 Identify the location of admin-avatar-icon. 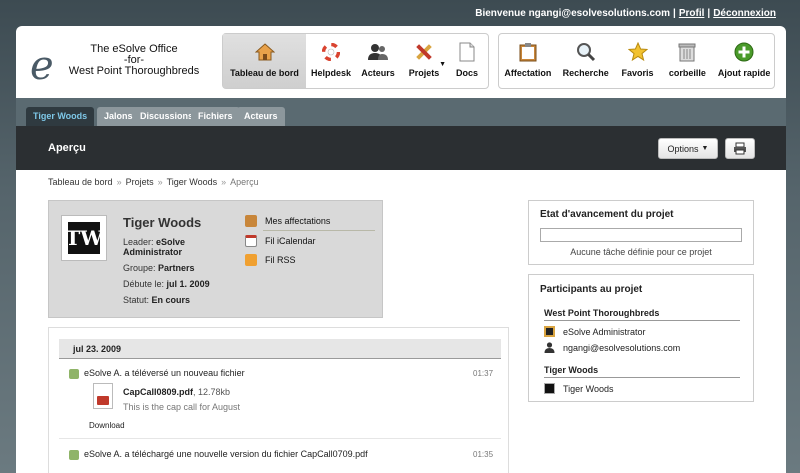
(549, 331).